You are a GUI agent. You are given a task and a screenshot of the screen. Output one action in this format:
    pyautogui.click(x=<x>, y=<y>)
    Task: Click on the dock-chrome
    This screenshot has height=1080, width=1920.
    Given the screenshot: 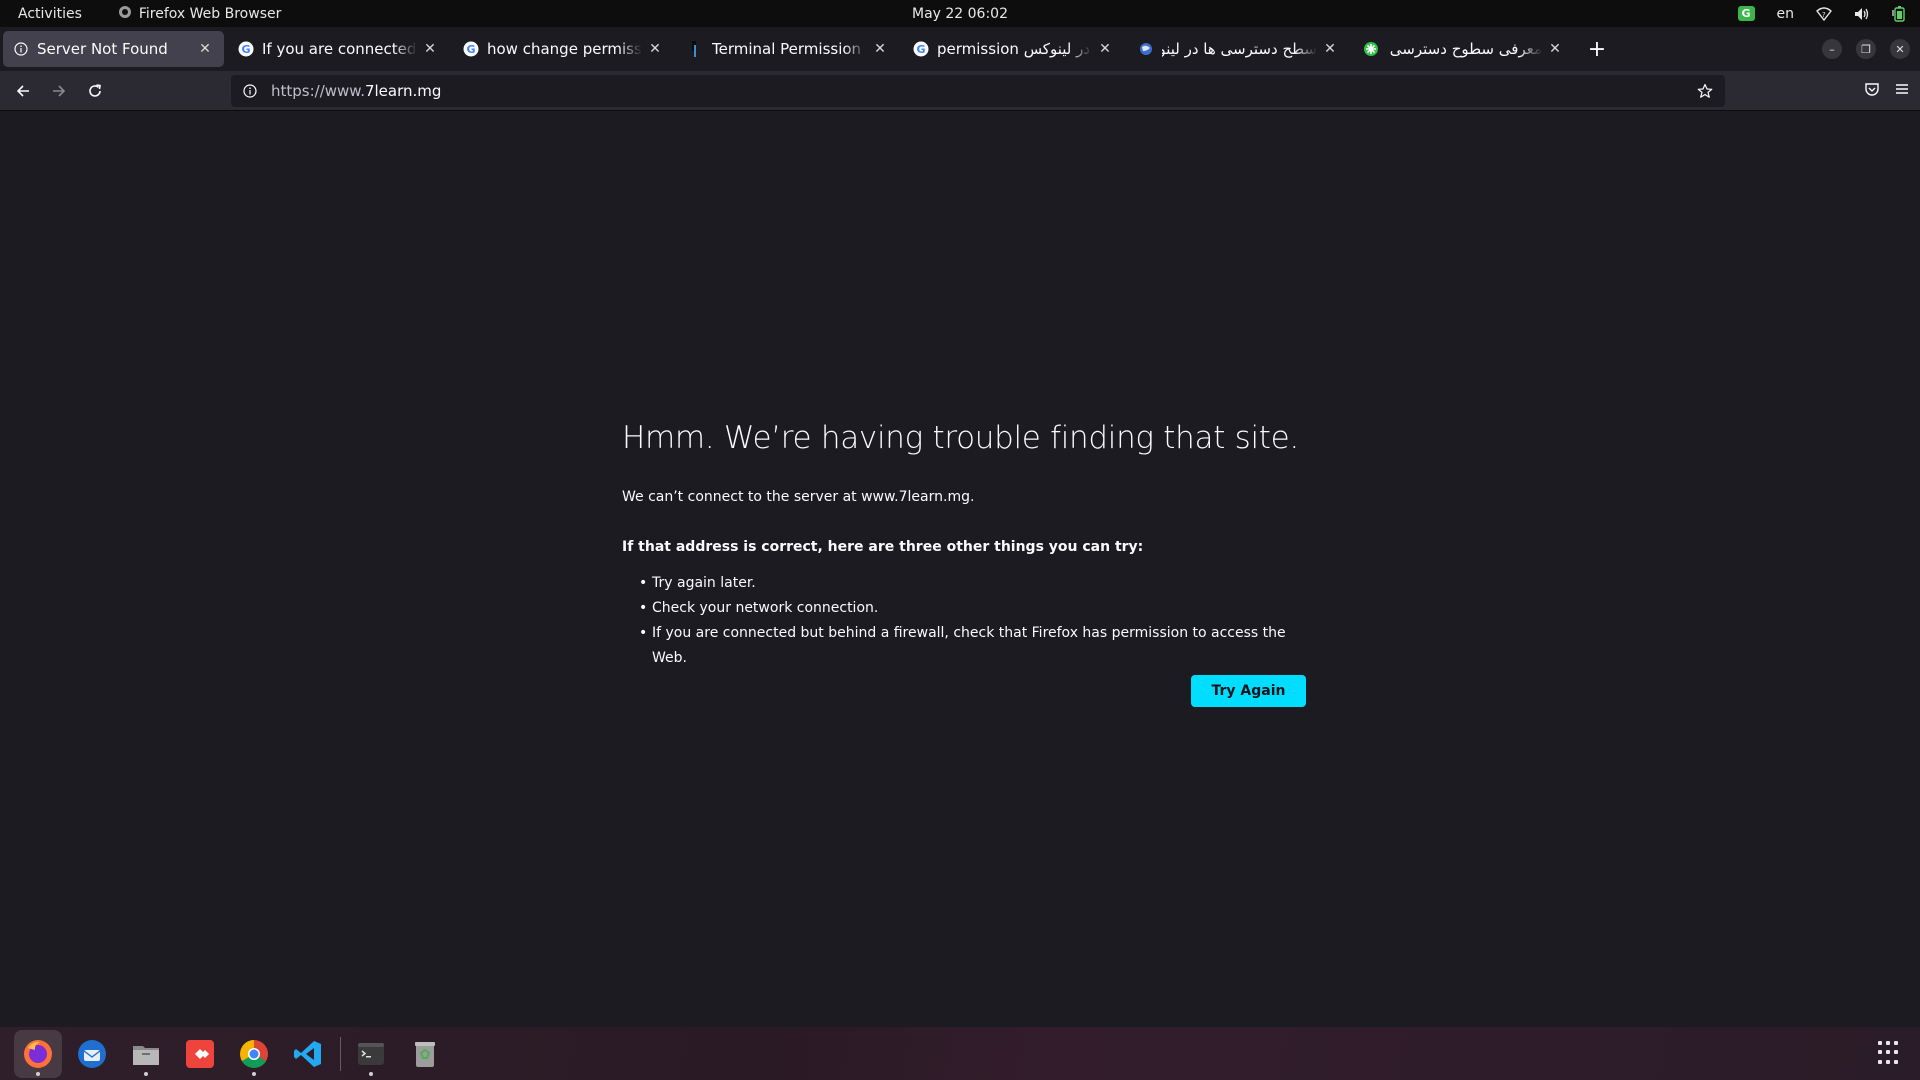 What is the action you would take?
    pyautogui.click(x=254, y=1054)
    